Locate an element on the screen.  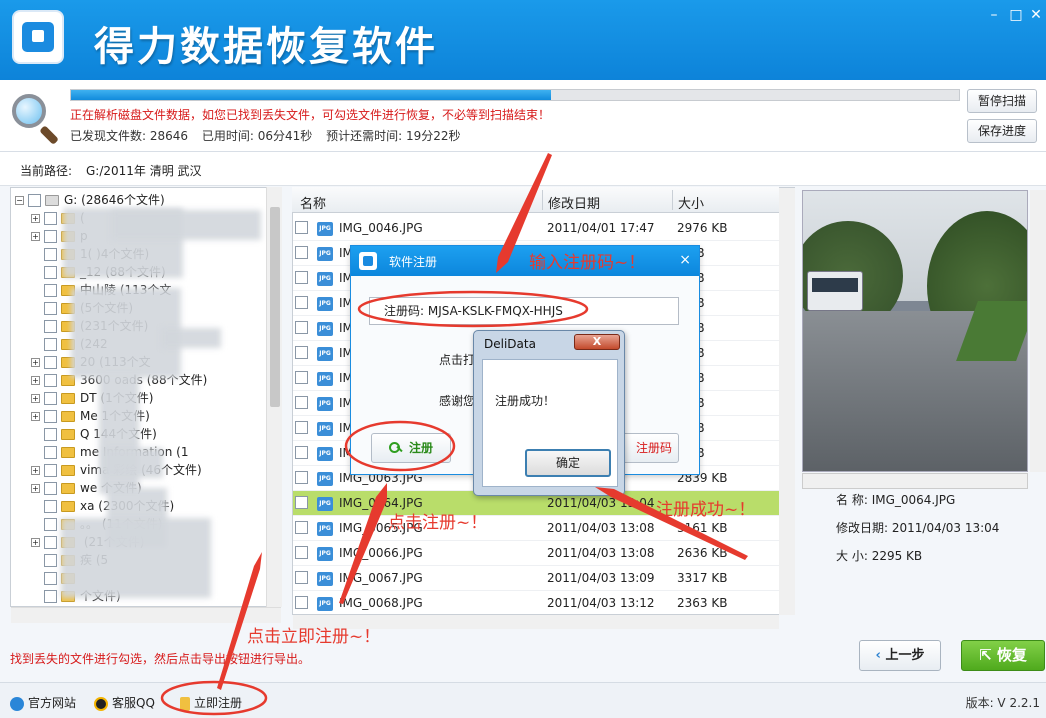
annotation-click-register-now: 点击立即注册~！ is located at coordinates (314, 637).